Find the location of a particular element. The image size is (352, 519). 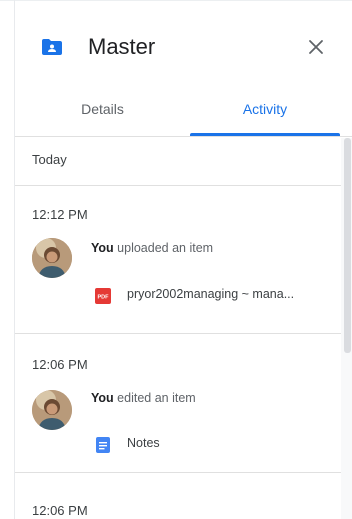

action-label: edited an item is located at coordinates (156, 398).